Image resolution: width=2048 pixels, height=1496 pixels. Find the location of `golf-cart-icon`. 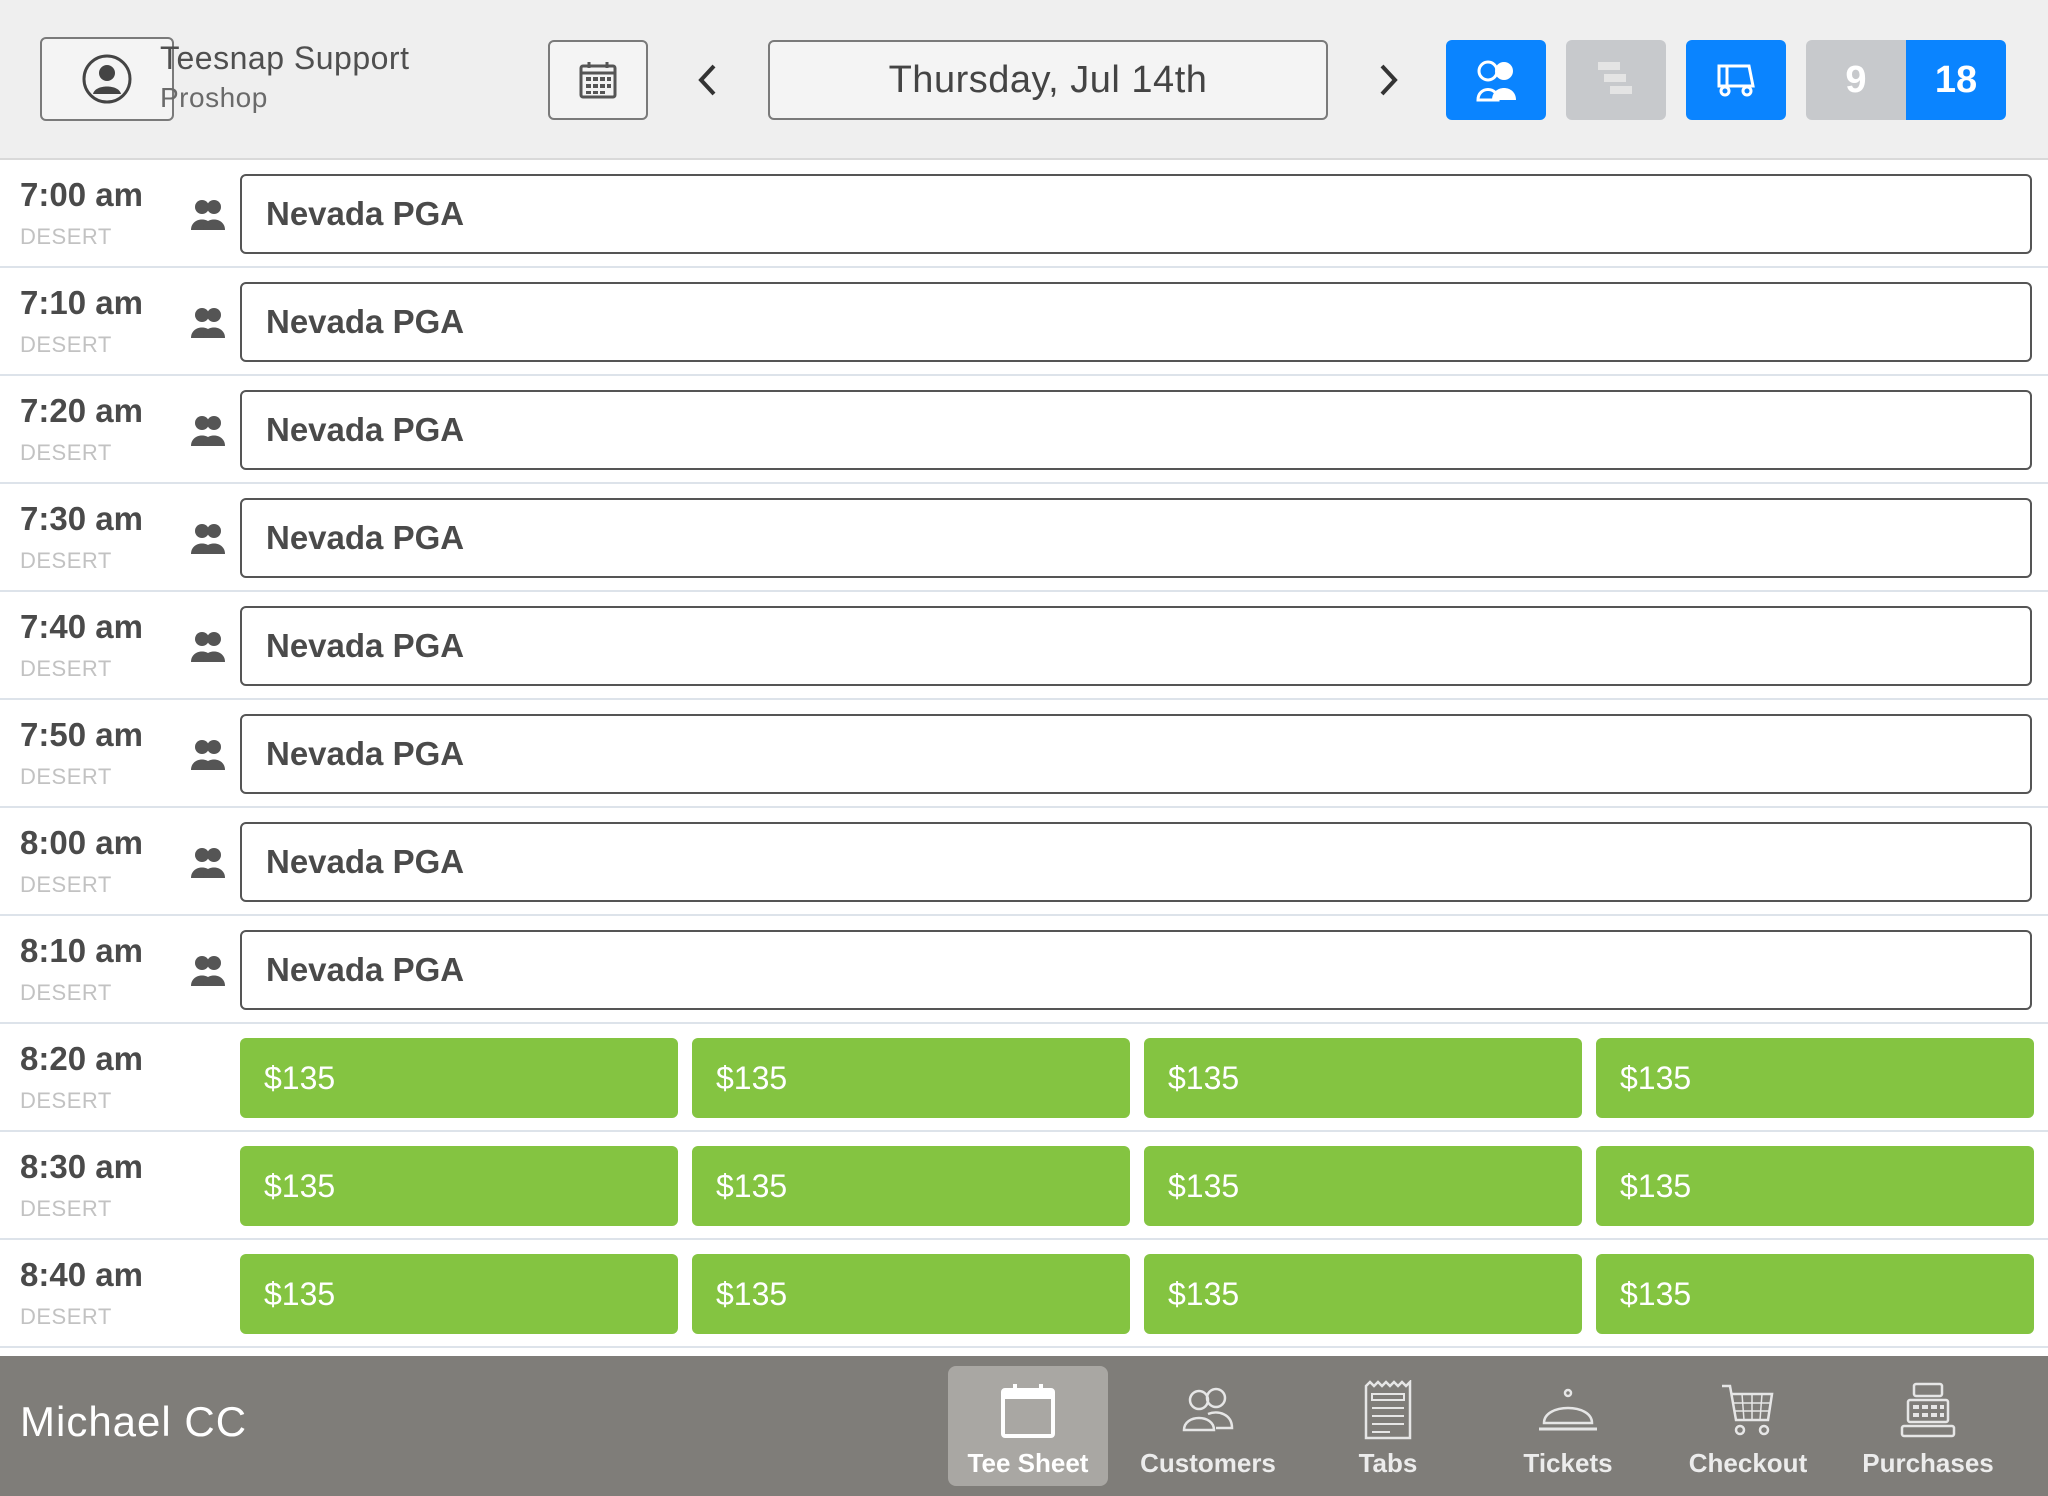

golf-cart-icon is located at coordinates (1736, 80).